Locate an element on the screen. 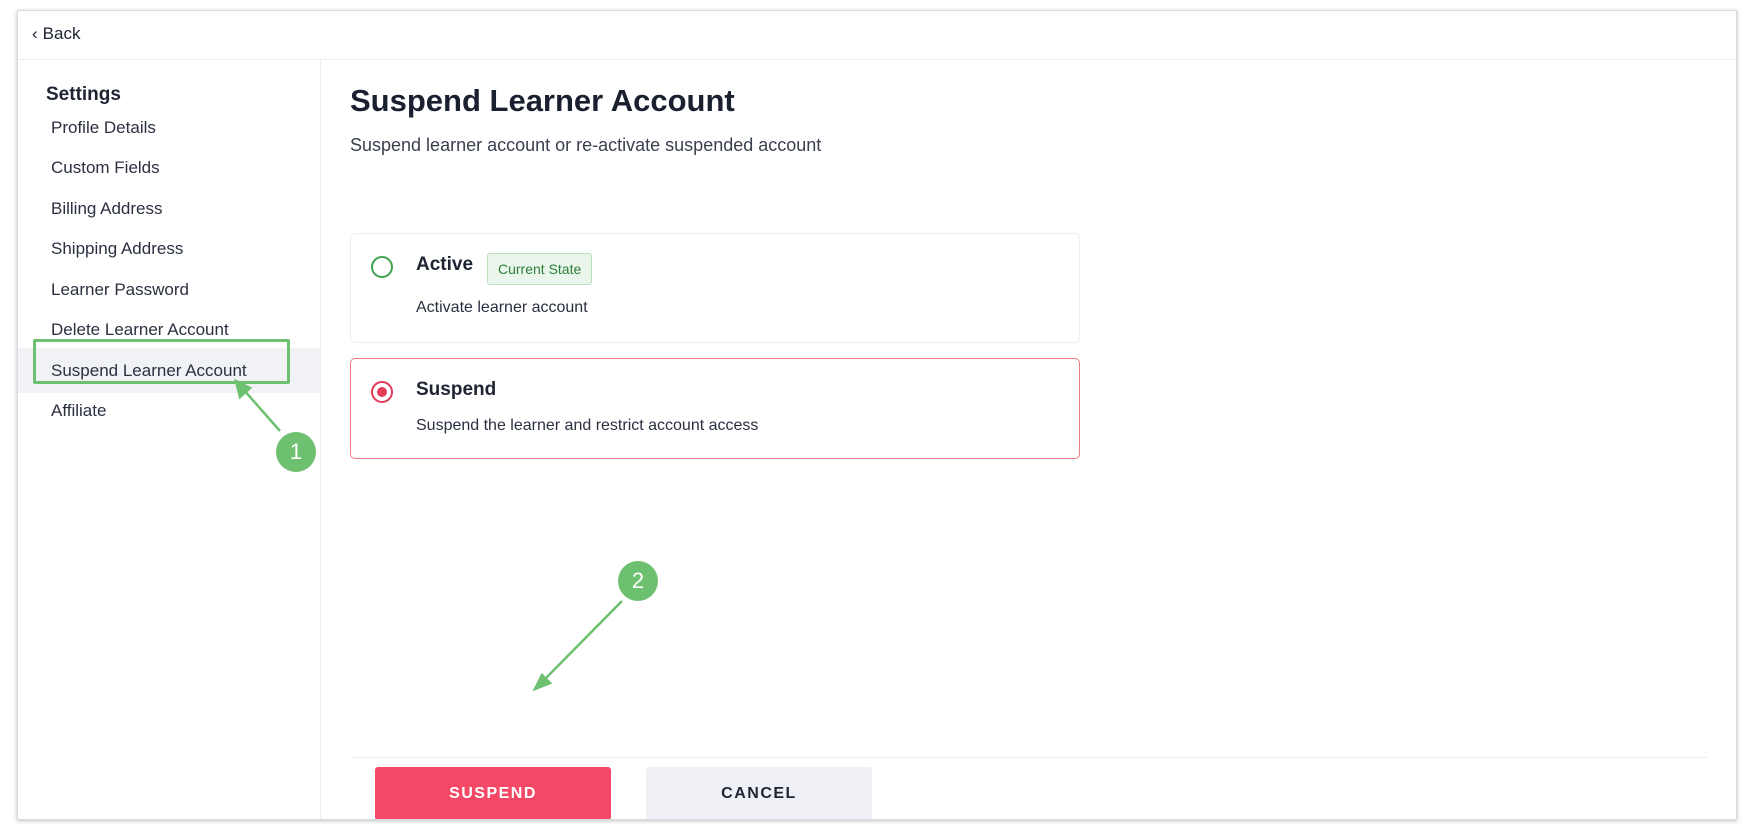 The image size is (1754, 830). sidebar-item-label: Learner Password is located at coordinates (120, 289).